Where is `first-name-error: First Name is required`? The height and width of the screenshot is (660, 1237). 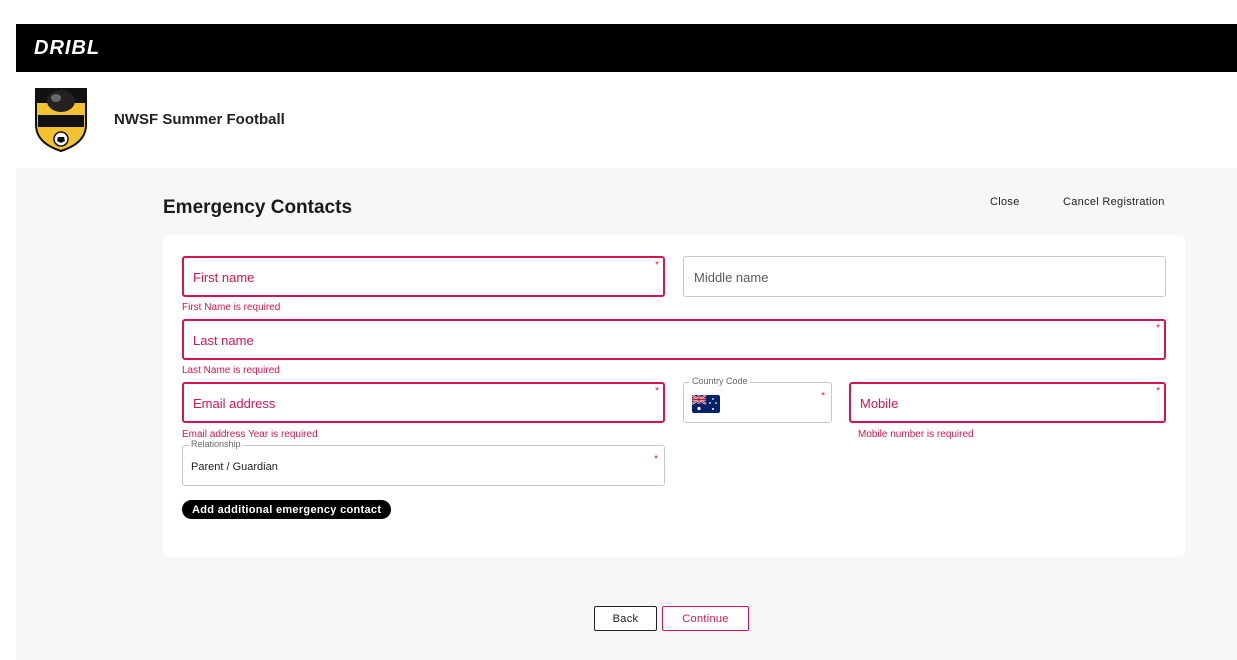
first-name-error: First Name is required is located at coordinates (231, 307).